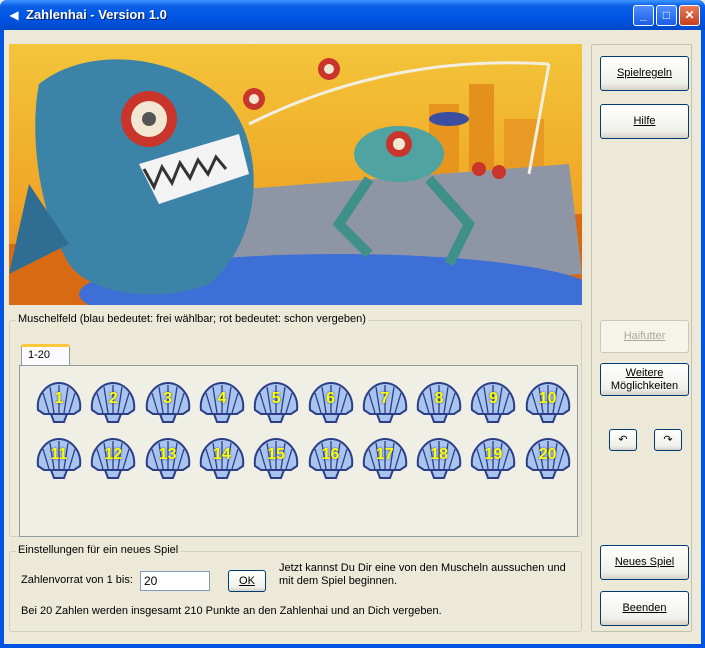  Describe the element at coordinates (547, 398) in the screenshot. I see `shell-number: 10` at that location.